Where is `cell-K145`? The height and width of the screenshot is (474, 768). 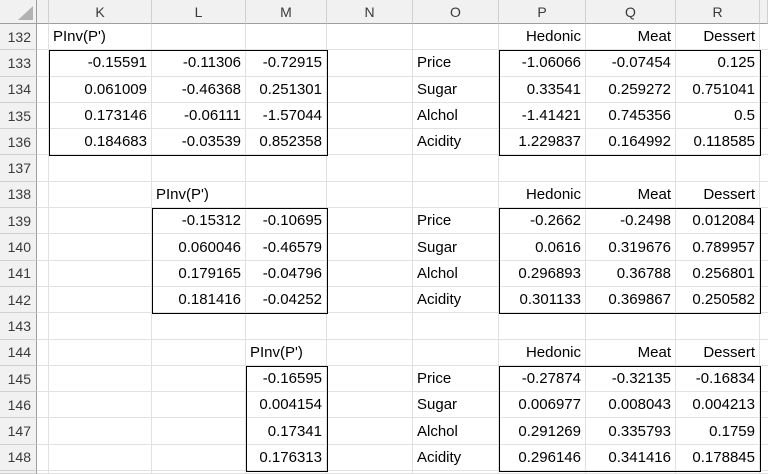 cell-K145 is located at coordinates (100, 379).